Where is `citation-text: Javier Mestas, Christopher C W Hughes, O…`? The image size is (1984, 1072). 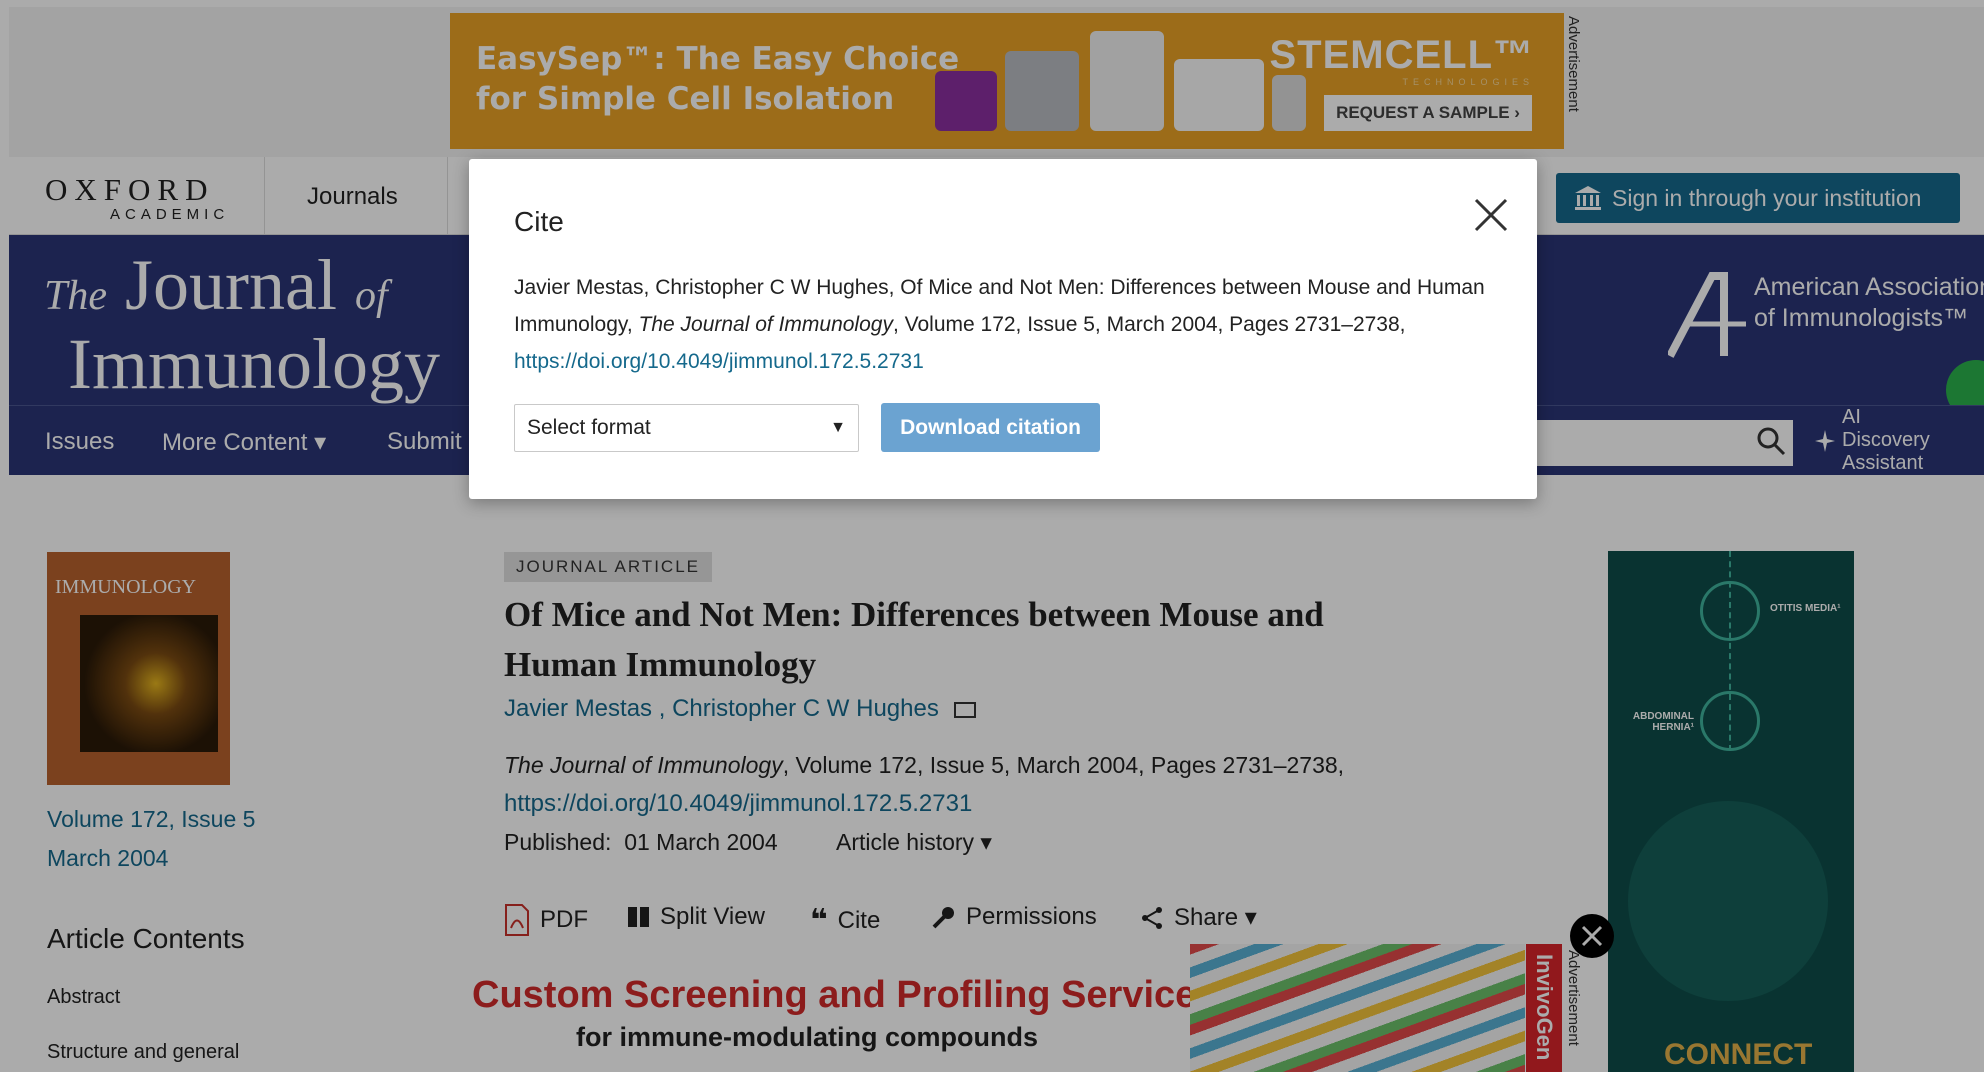
citation-text: Javier Mestas, Christopher C W Hughes, O… is located at coordinates (999, 324).